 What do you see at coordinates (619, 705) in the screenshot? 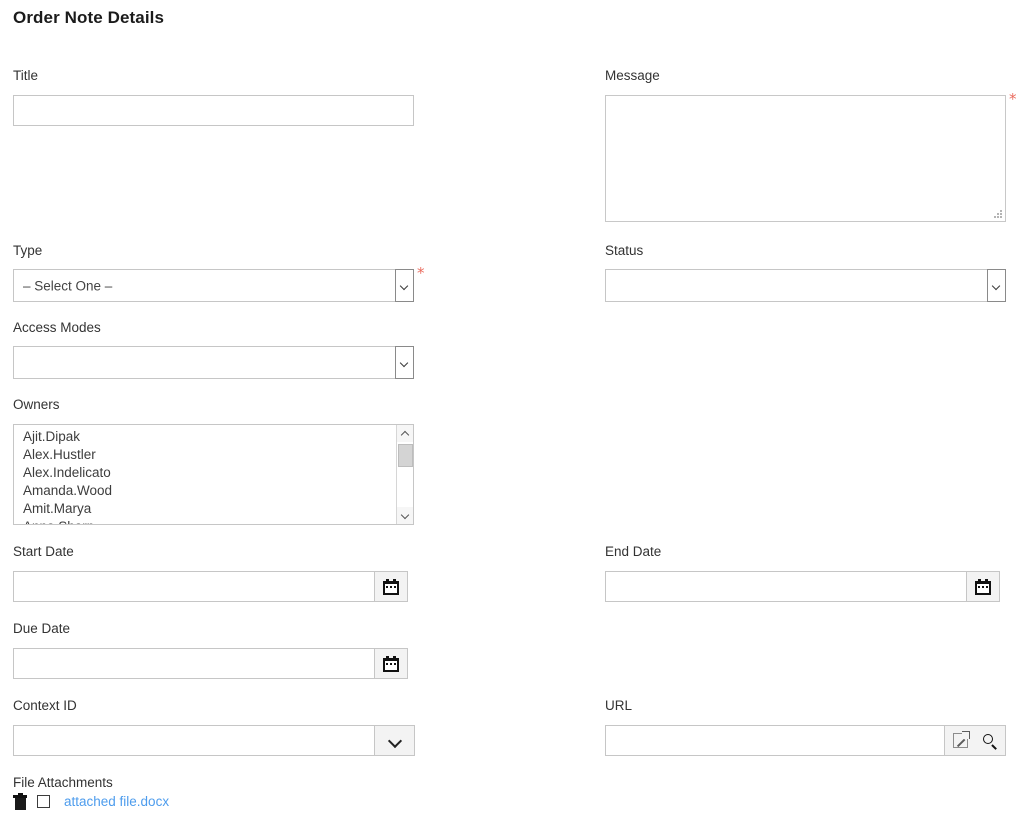
I see `url-label: URL` at bounding box center [619, 705].